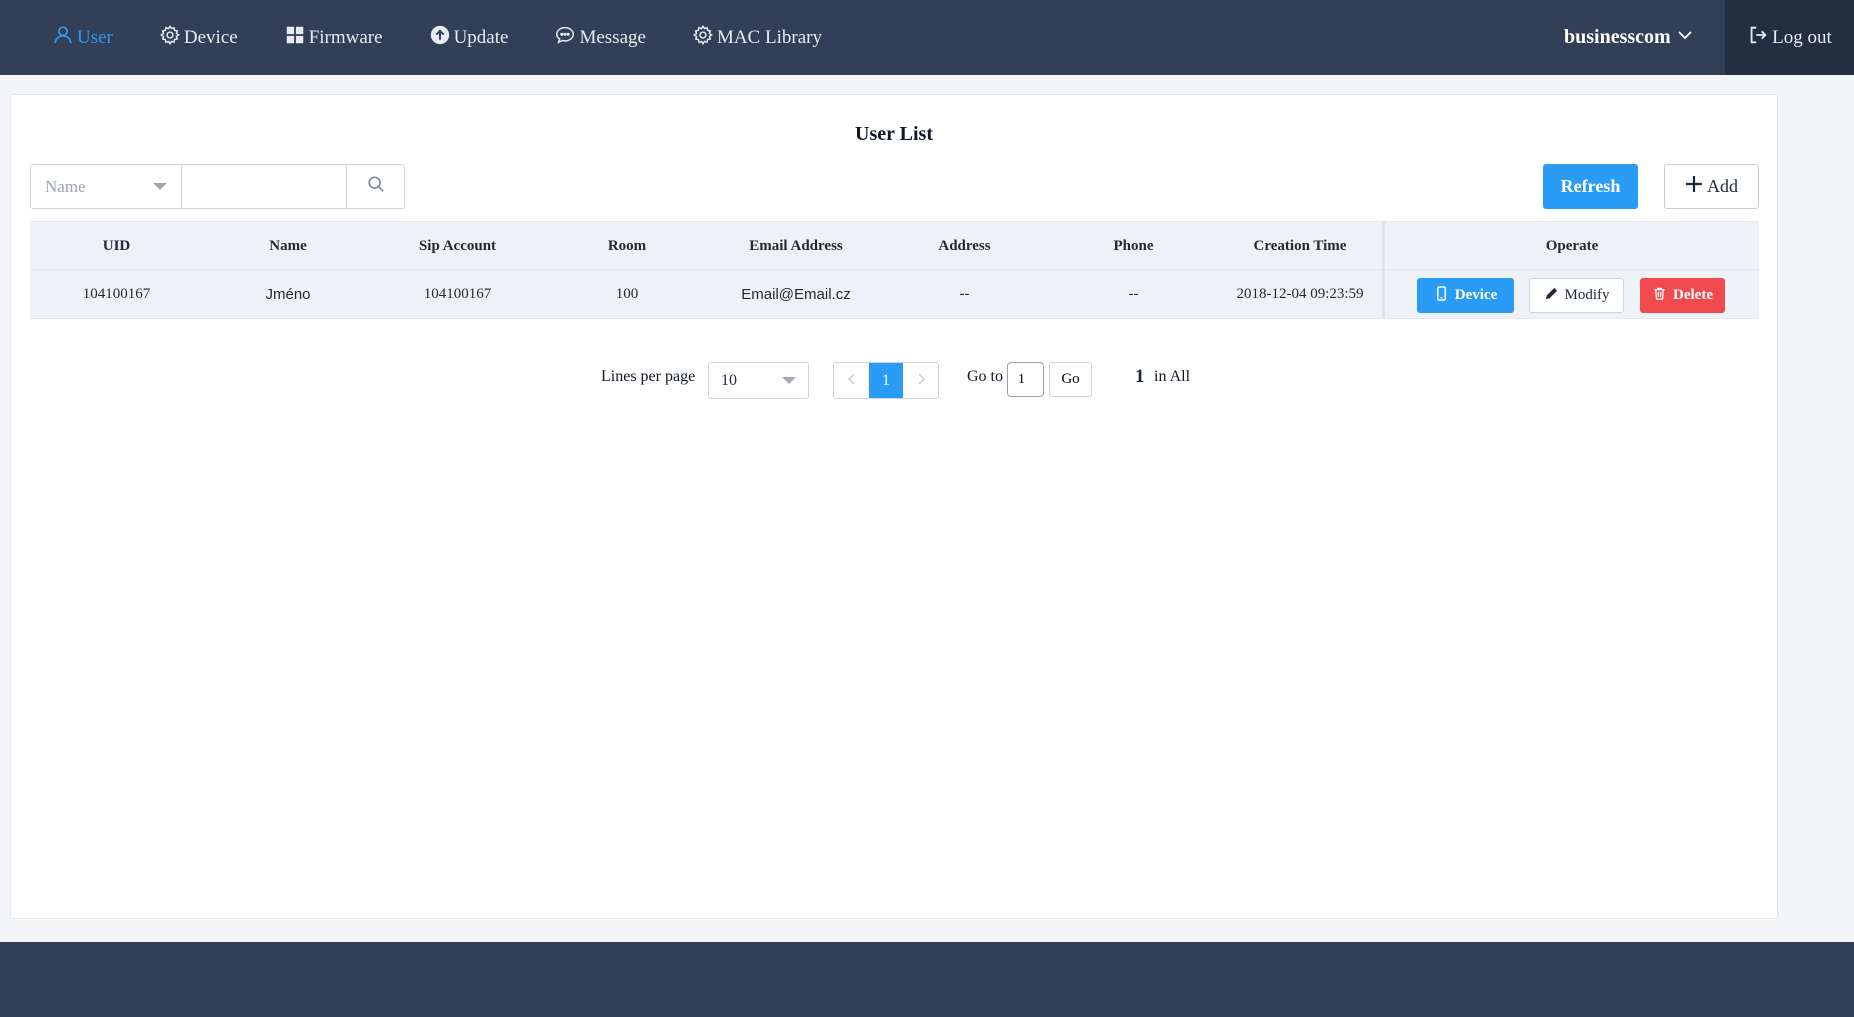  What do you see at coordinates (927, 979) in the screenshot?
I see `footer-bar` at bounding box center [927, 979].